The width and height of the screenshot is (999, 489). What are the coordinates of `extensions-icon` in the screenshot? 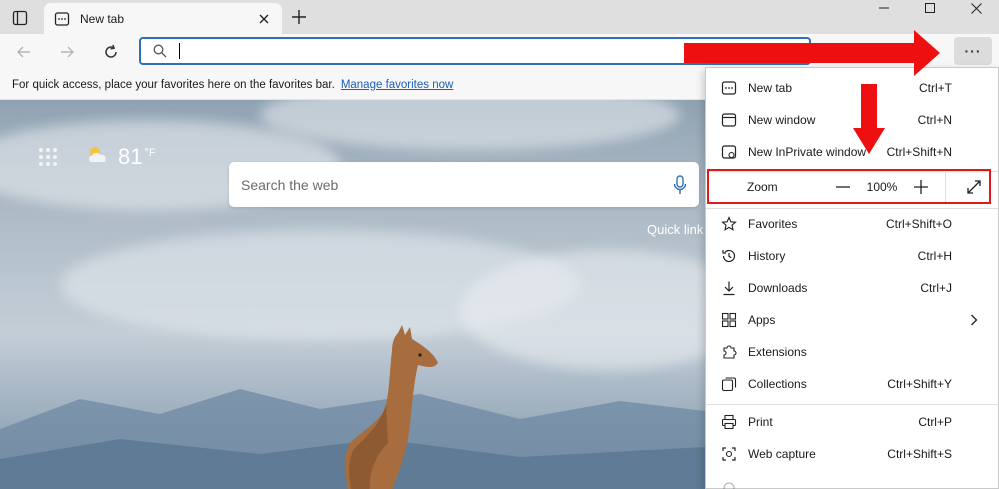 It's located at (729, 352).